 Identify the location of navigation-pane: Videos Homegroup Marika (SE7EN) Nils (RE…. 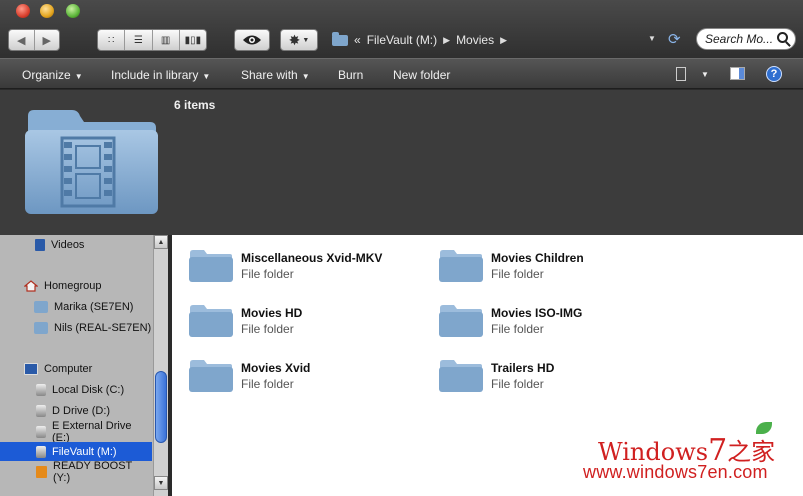
(84, 365).